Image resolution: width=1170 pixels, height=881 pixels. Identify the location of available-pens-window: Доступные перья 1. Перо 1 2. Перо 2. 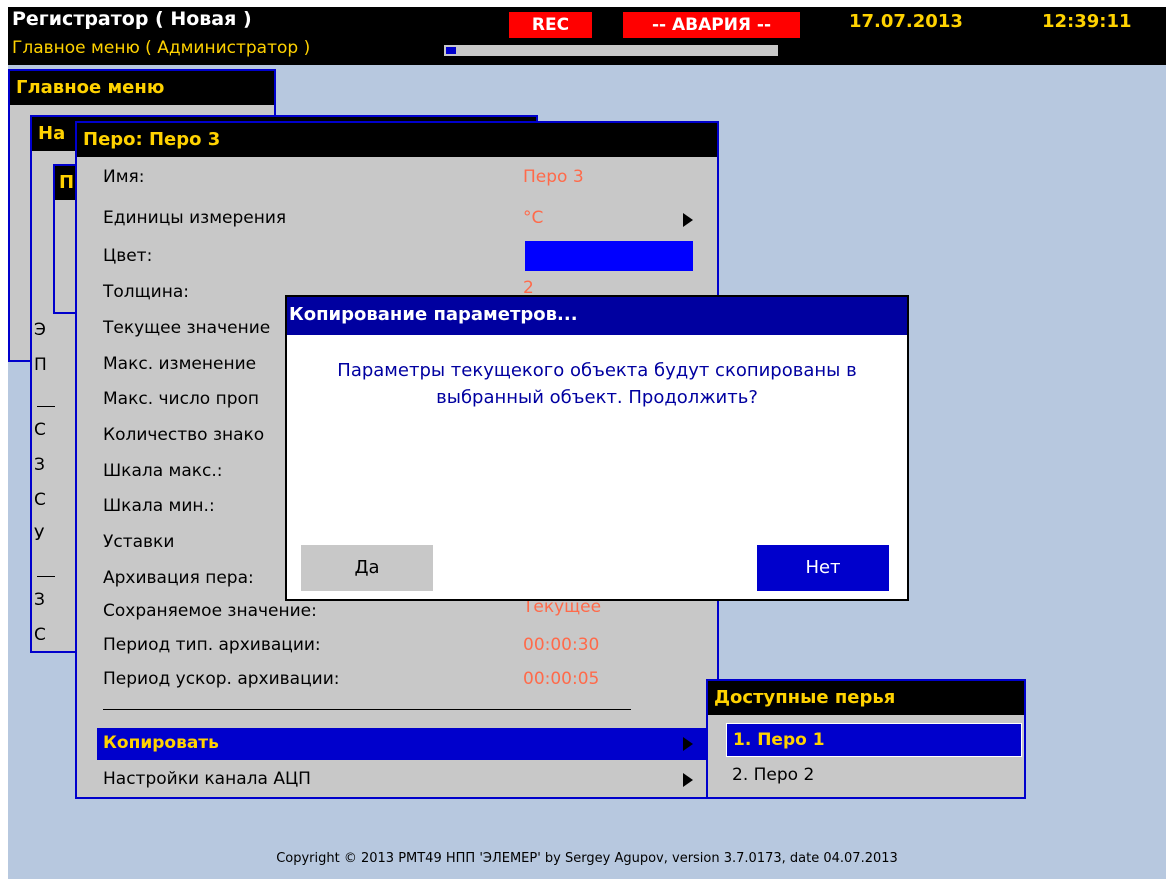
(866, 739).